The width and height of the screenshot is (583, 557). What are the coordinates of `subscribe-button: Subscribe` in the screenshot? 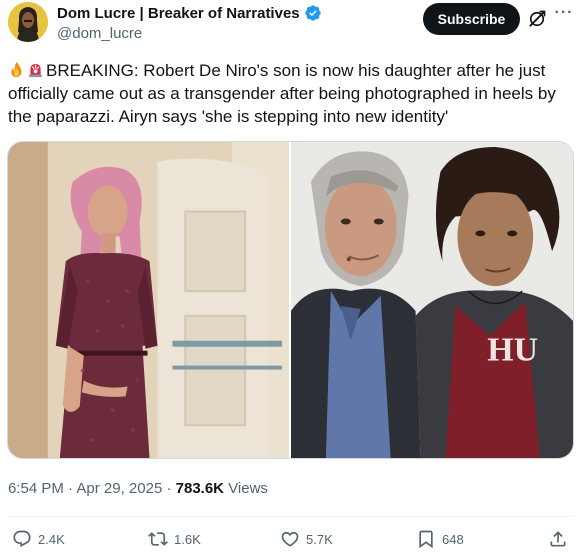 It's located at (471, 19).